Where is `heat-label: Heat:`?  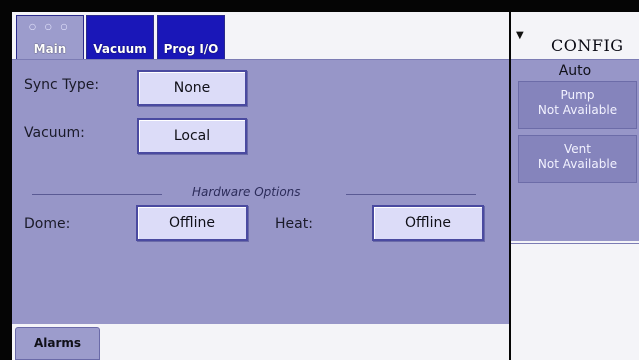 heat-label: Heat: is located at coordinates (294, 224).